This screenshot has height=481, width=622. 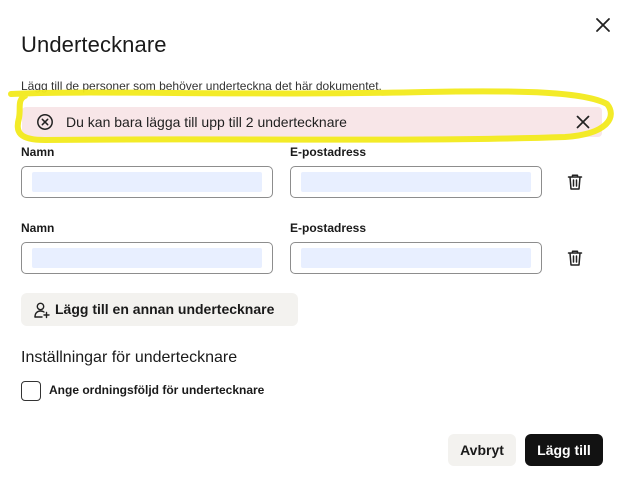 I want to click on close-icon, so click(x=603, y=25).